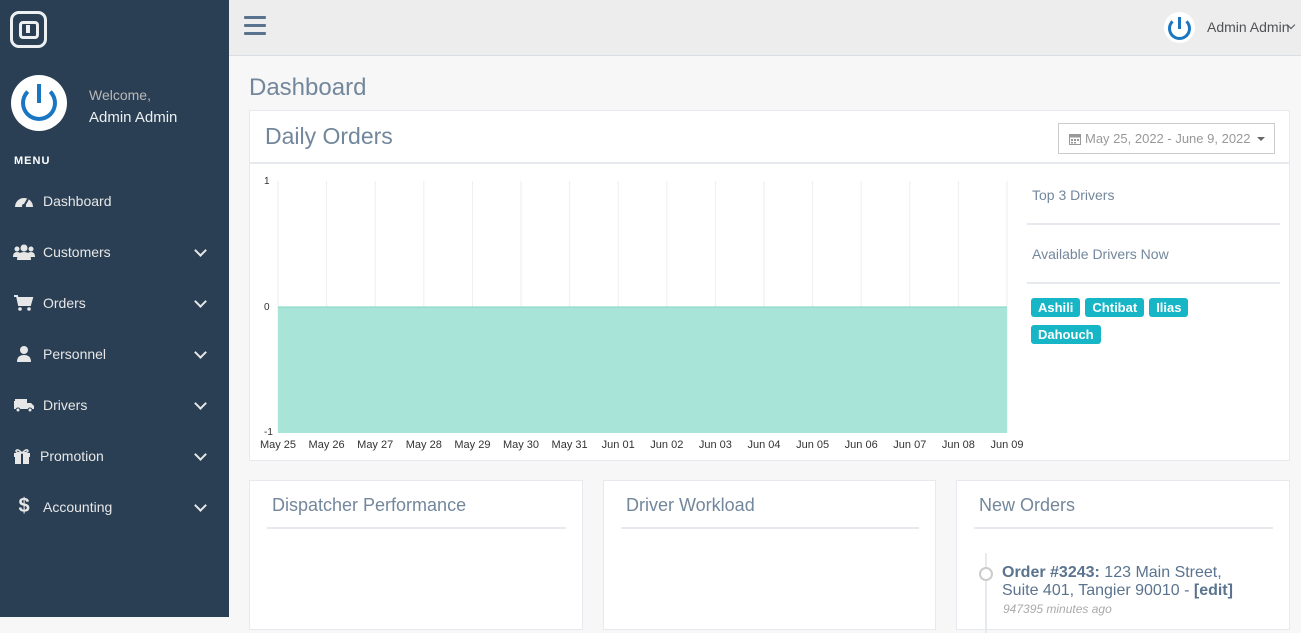 Image resolution: width=1301 pixels, height=633 pixels. I want to click on user-menu-toggle: Admin Admin, so click(1248, 27).